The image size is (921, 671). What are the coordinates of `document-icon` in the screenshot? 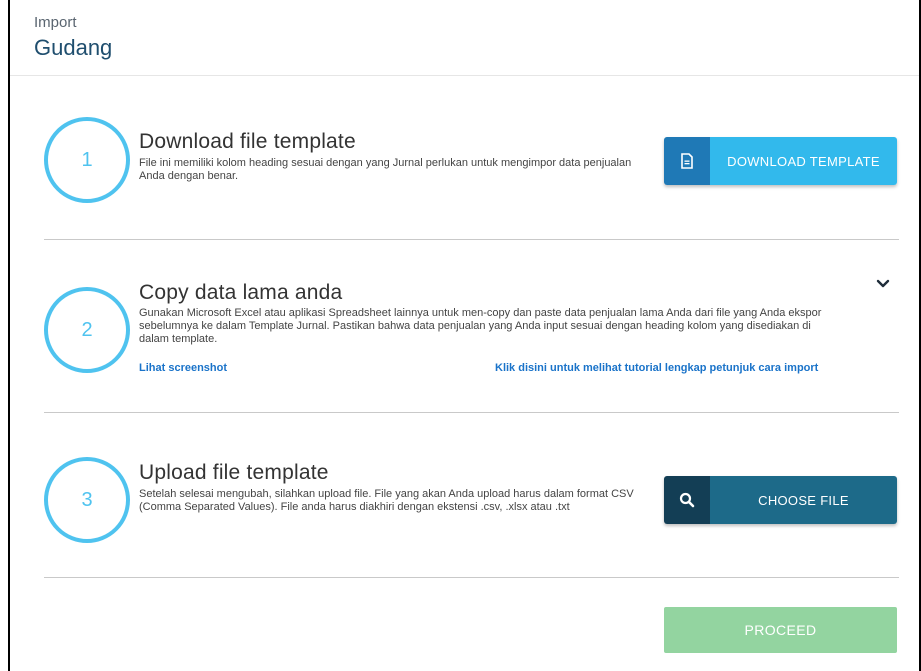 It's located at (687, 161).